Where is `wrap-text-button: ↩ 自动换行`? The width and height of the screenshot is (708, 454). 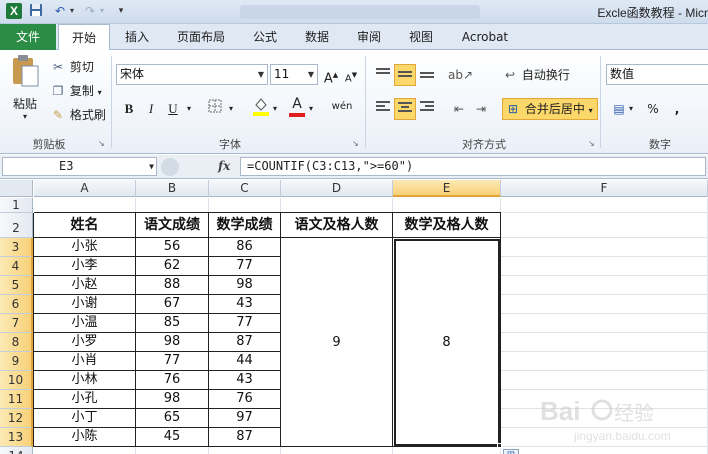 wrap-text-button: ↩ 自动换行 is located at coordinates (536, 74).